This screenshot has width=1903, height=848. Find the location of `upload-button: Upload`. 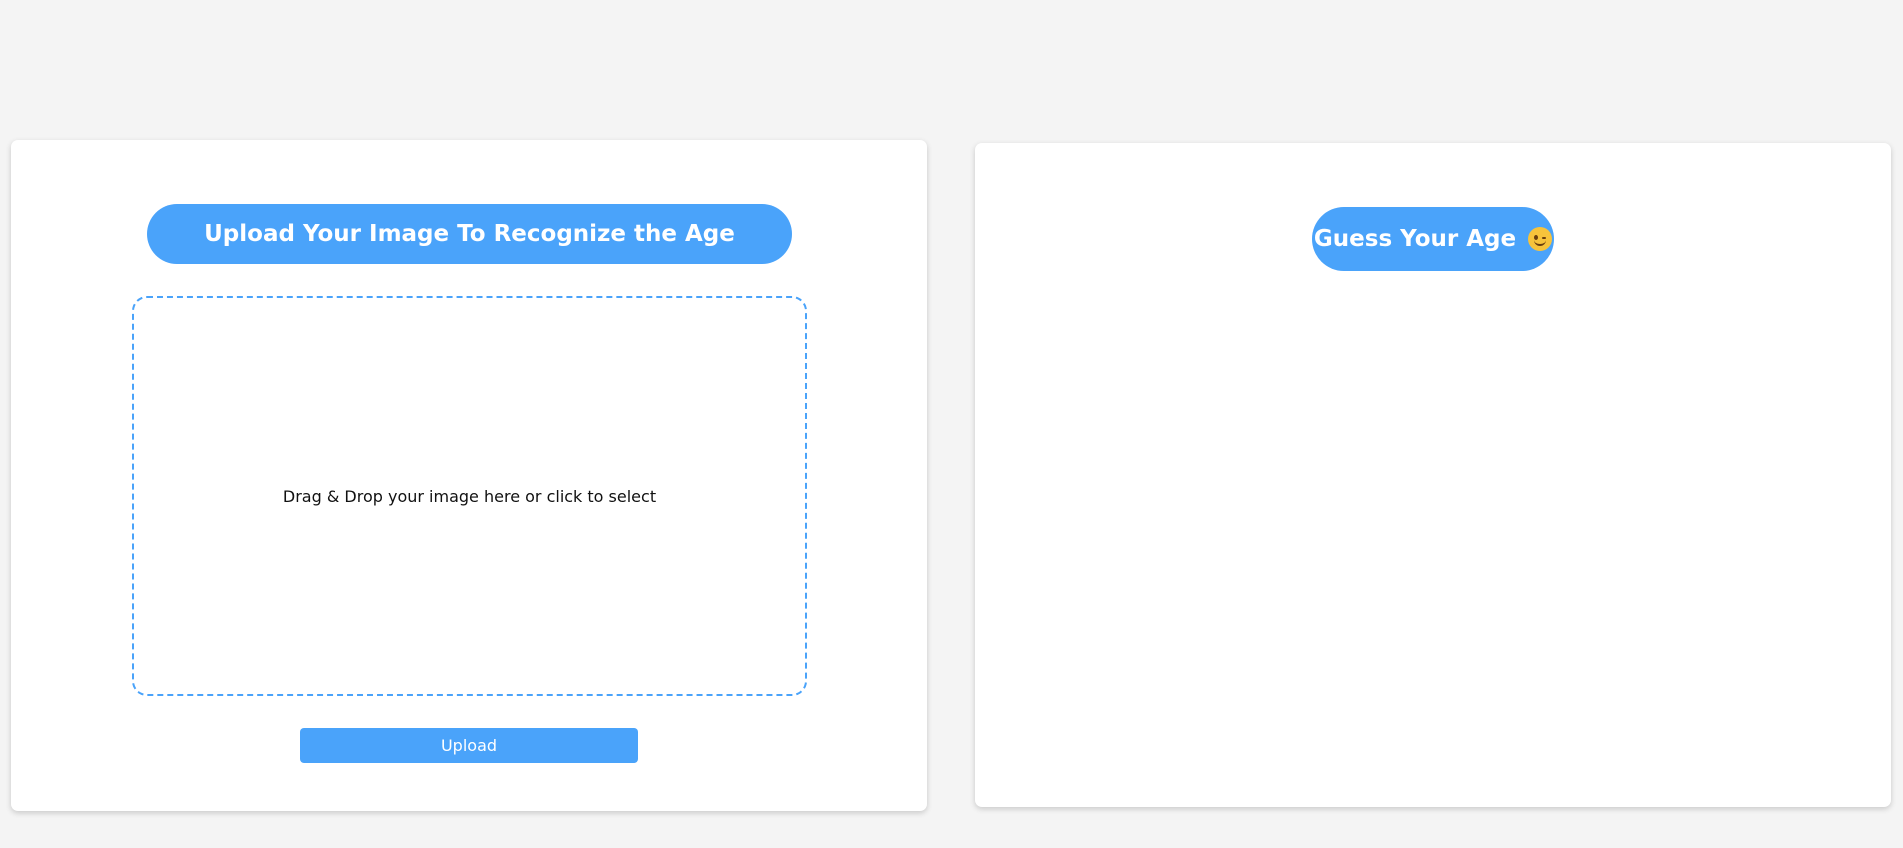

upload-button: Upload is located at coordinates (469, 745).